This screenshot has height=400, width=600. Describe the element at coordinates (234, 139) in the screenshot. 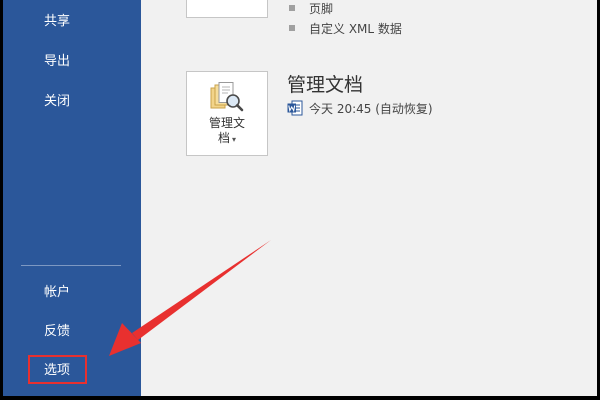

I see `chevron-down-icon: ▾` at that location.